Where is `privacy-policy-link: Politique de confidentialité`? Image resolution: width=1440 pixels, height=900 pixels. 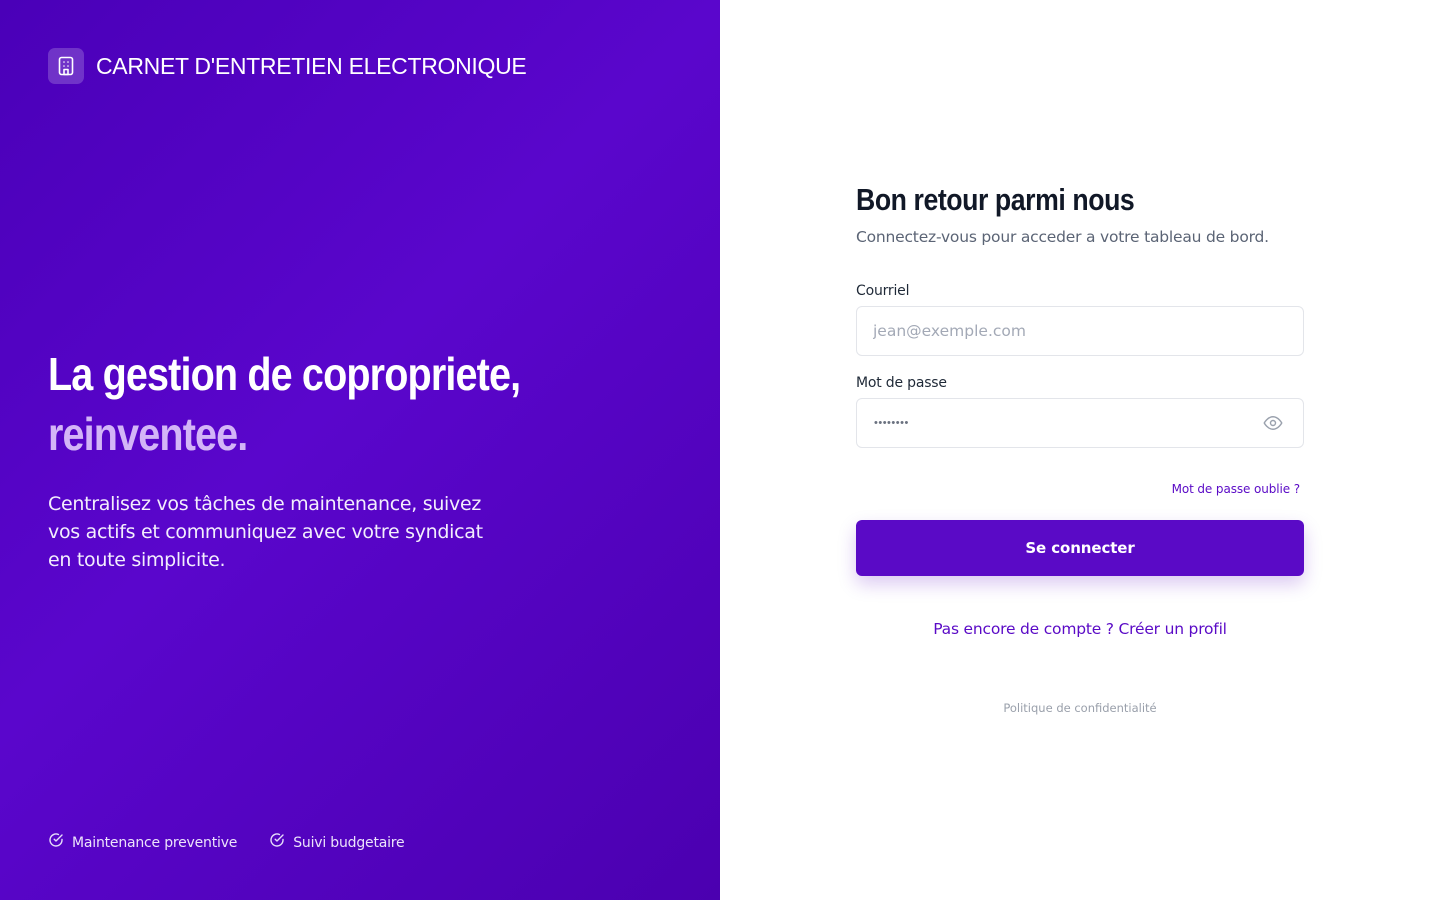
privacy-policy-link: Politique de confidentialité is located at coordinates (1079, 708).